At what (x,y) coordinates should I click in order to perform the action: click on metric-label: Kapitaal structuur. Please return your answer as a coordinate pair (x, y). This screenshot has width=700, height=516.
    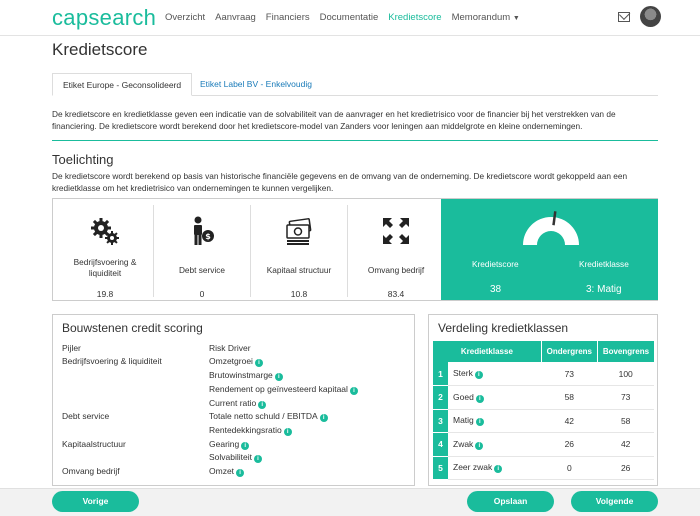
    Looking at the image, I should click on (299, 270).